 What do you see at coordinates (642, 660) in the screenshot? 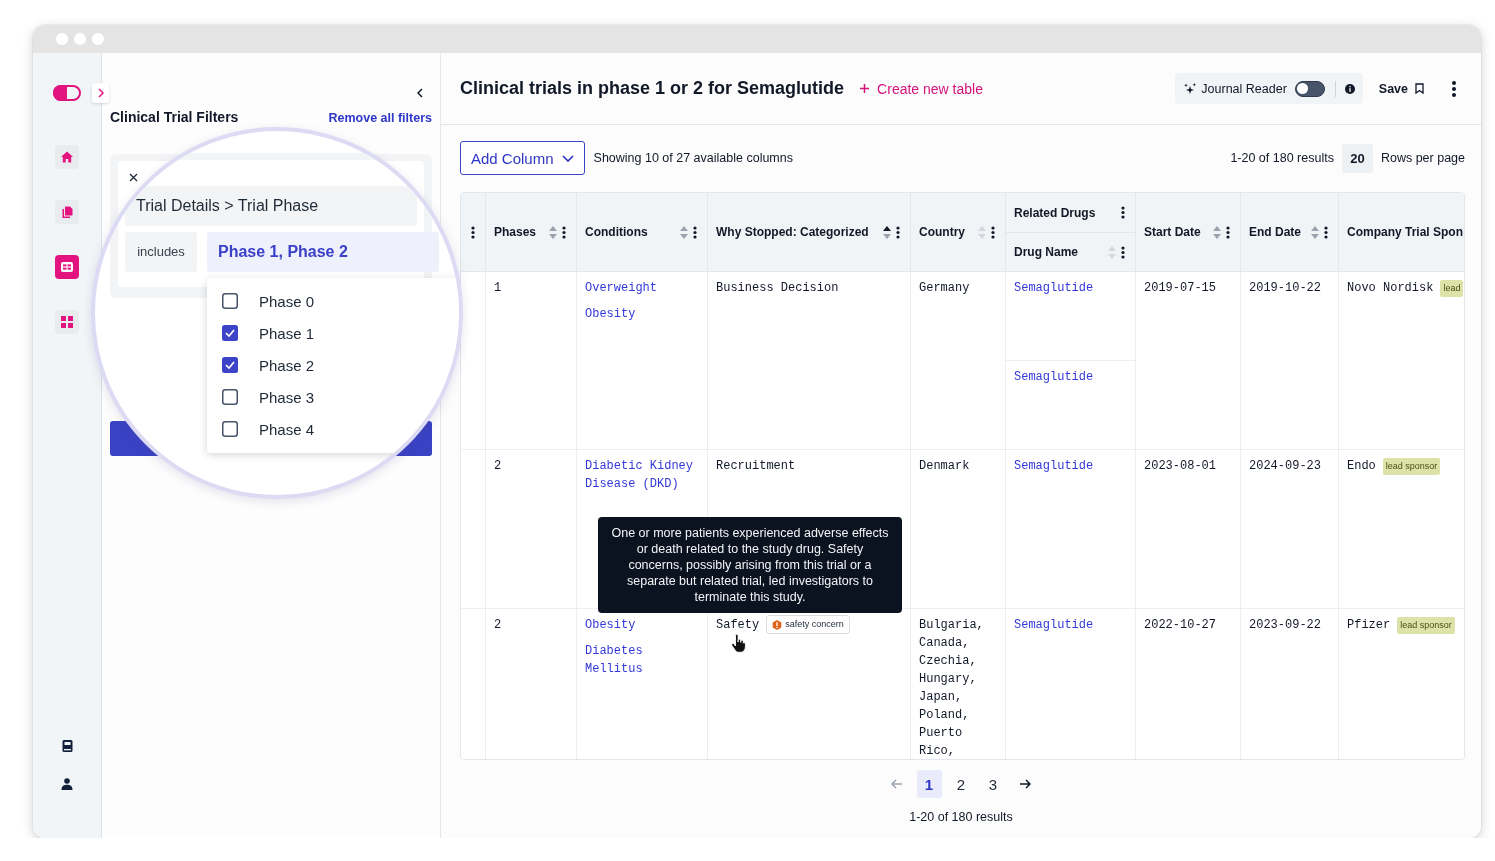
I see `condition-link: Diabetes Mellitus` at bounding box center [642, 660].